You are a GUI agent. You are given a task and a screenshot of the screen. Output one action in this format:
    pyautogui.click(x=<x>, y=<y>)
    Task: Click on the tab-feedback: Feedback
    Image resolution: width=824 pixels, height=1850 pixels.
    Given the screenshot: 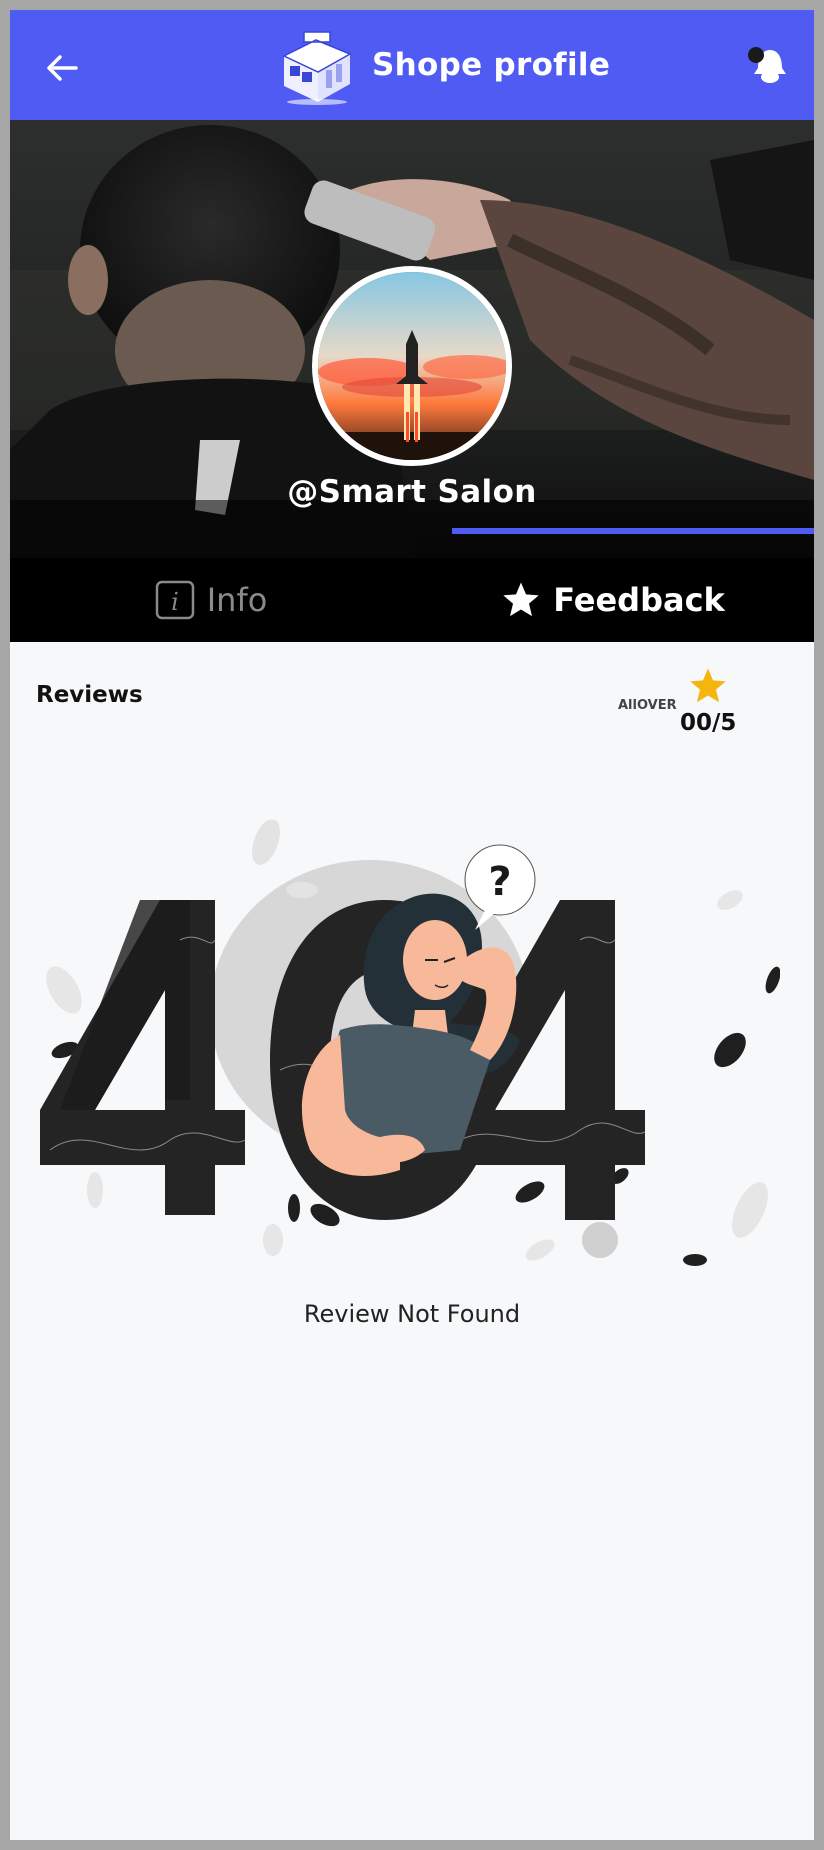 What is the action you would take?
    pyautogui.click(x=613, y=600)
    